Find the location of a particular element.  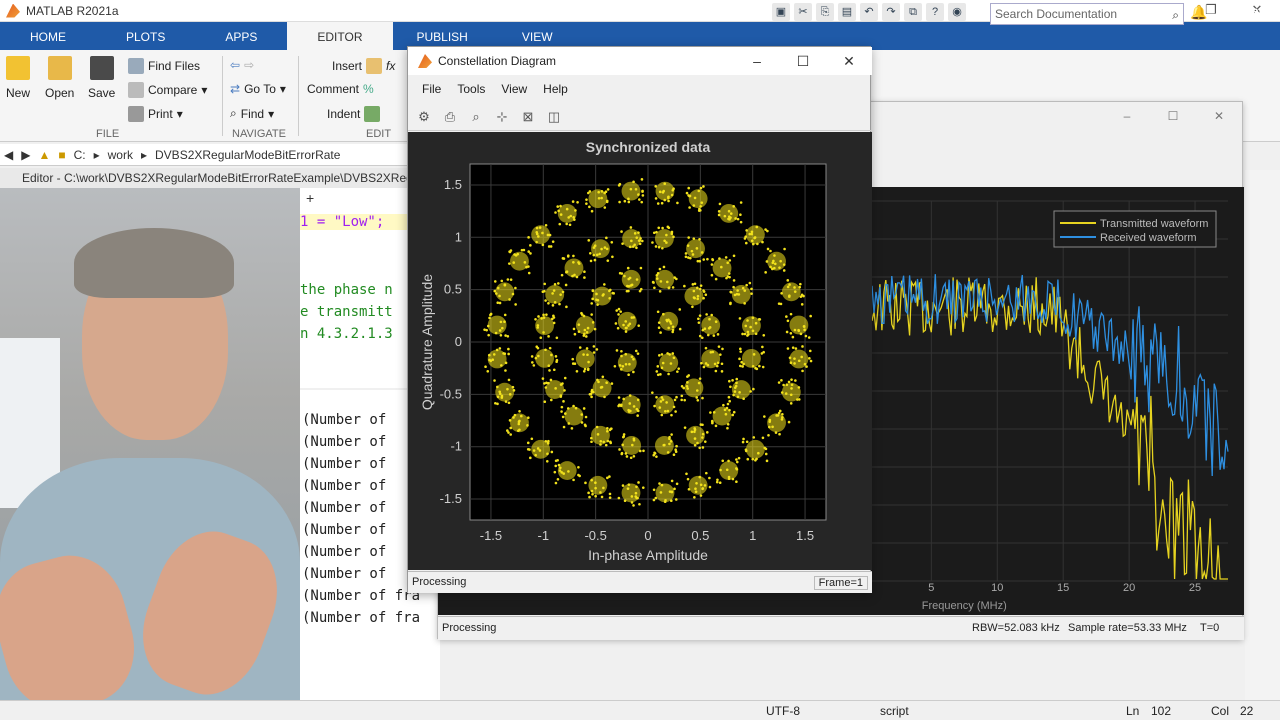

find-button: ⌕ Find ▾ is located at coordinates (252, 113).